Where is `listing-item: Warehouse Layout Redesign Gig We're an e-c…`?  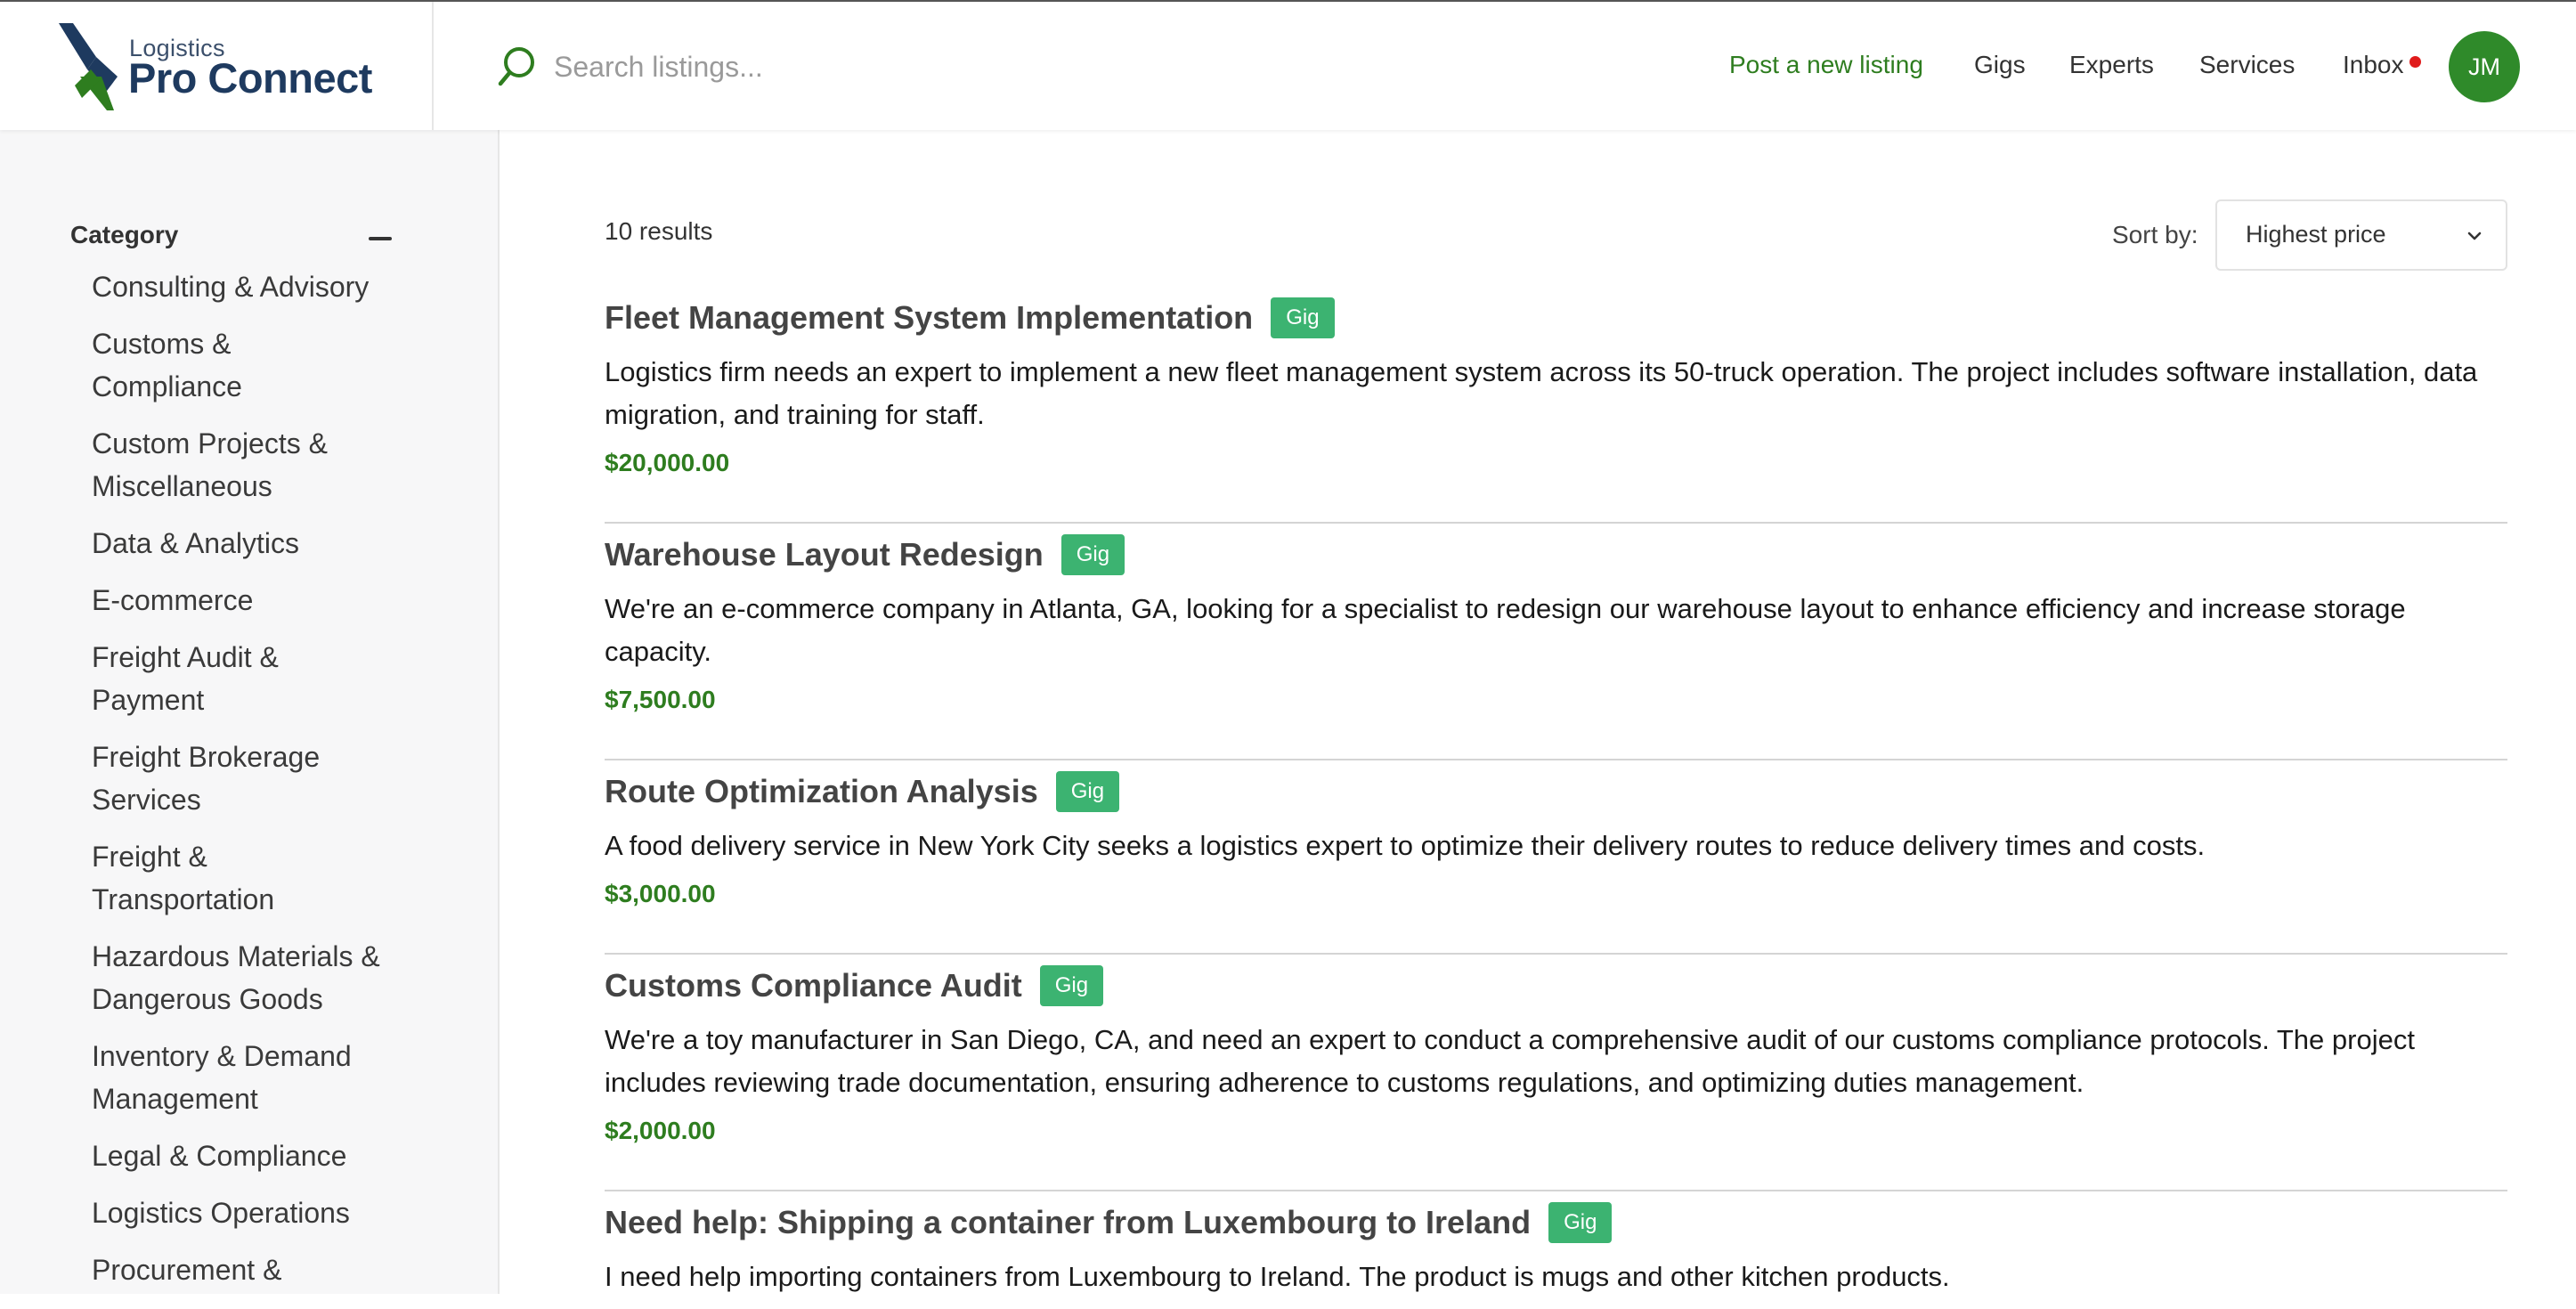 listing-item: Warehouse Layout Redesign Gig We're an e-c… is located at coordinates (1556, 647).